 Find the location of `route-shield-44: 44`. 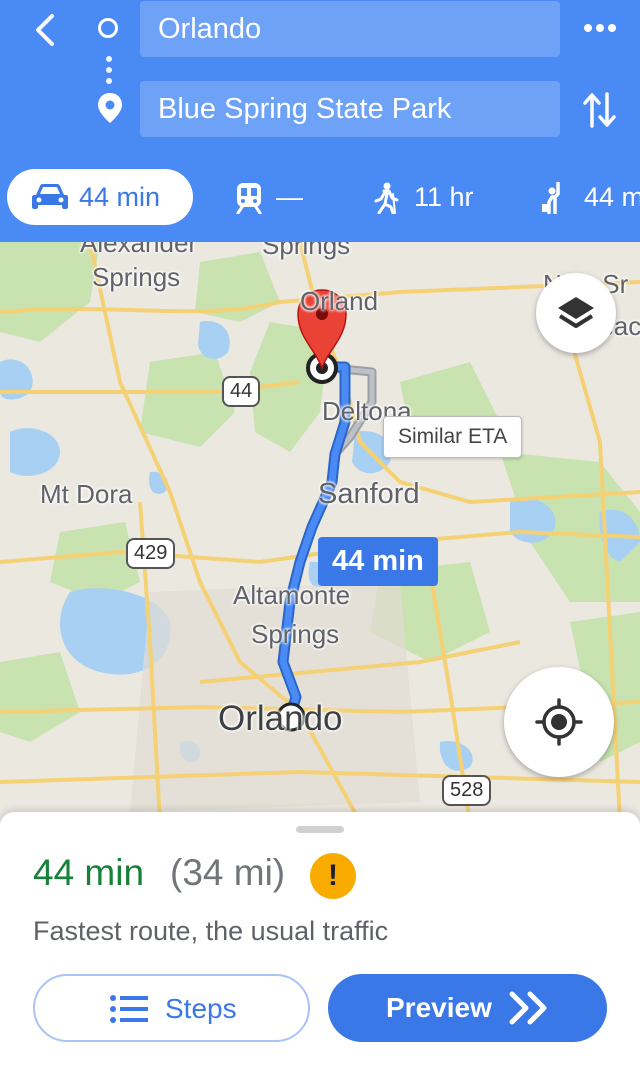

route-shield-44: 44 is located at coordinates (241, 391).